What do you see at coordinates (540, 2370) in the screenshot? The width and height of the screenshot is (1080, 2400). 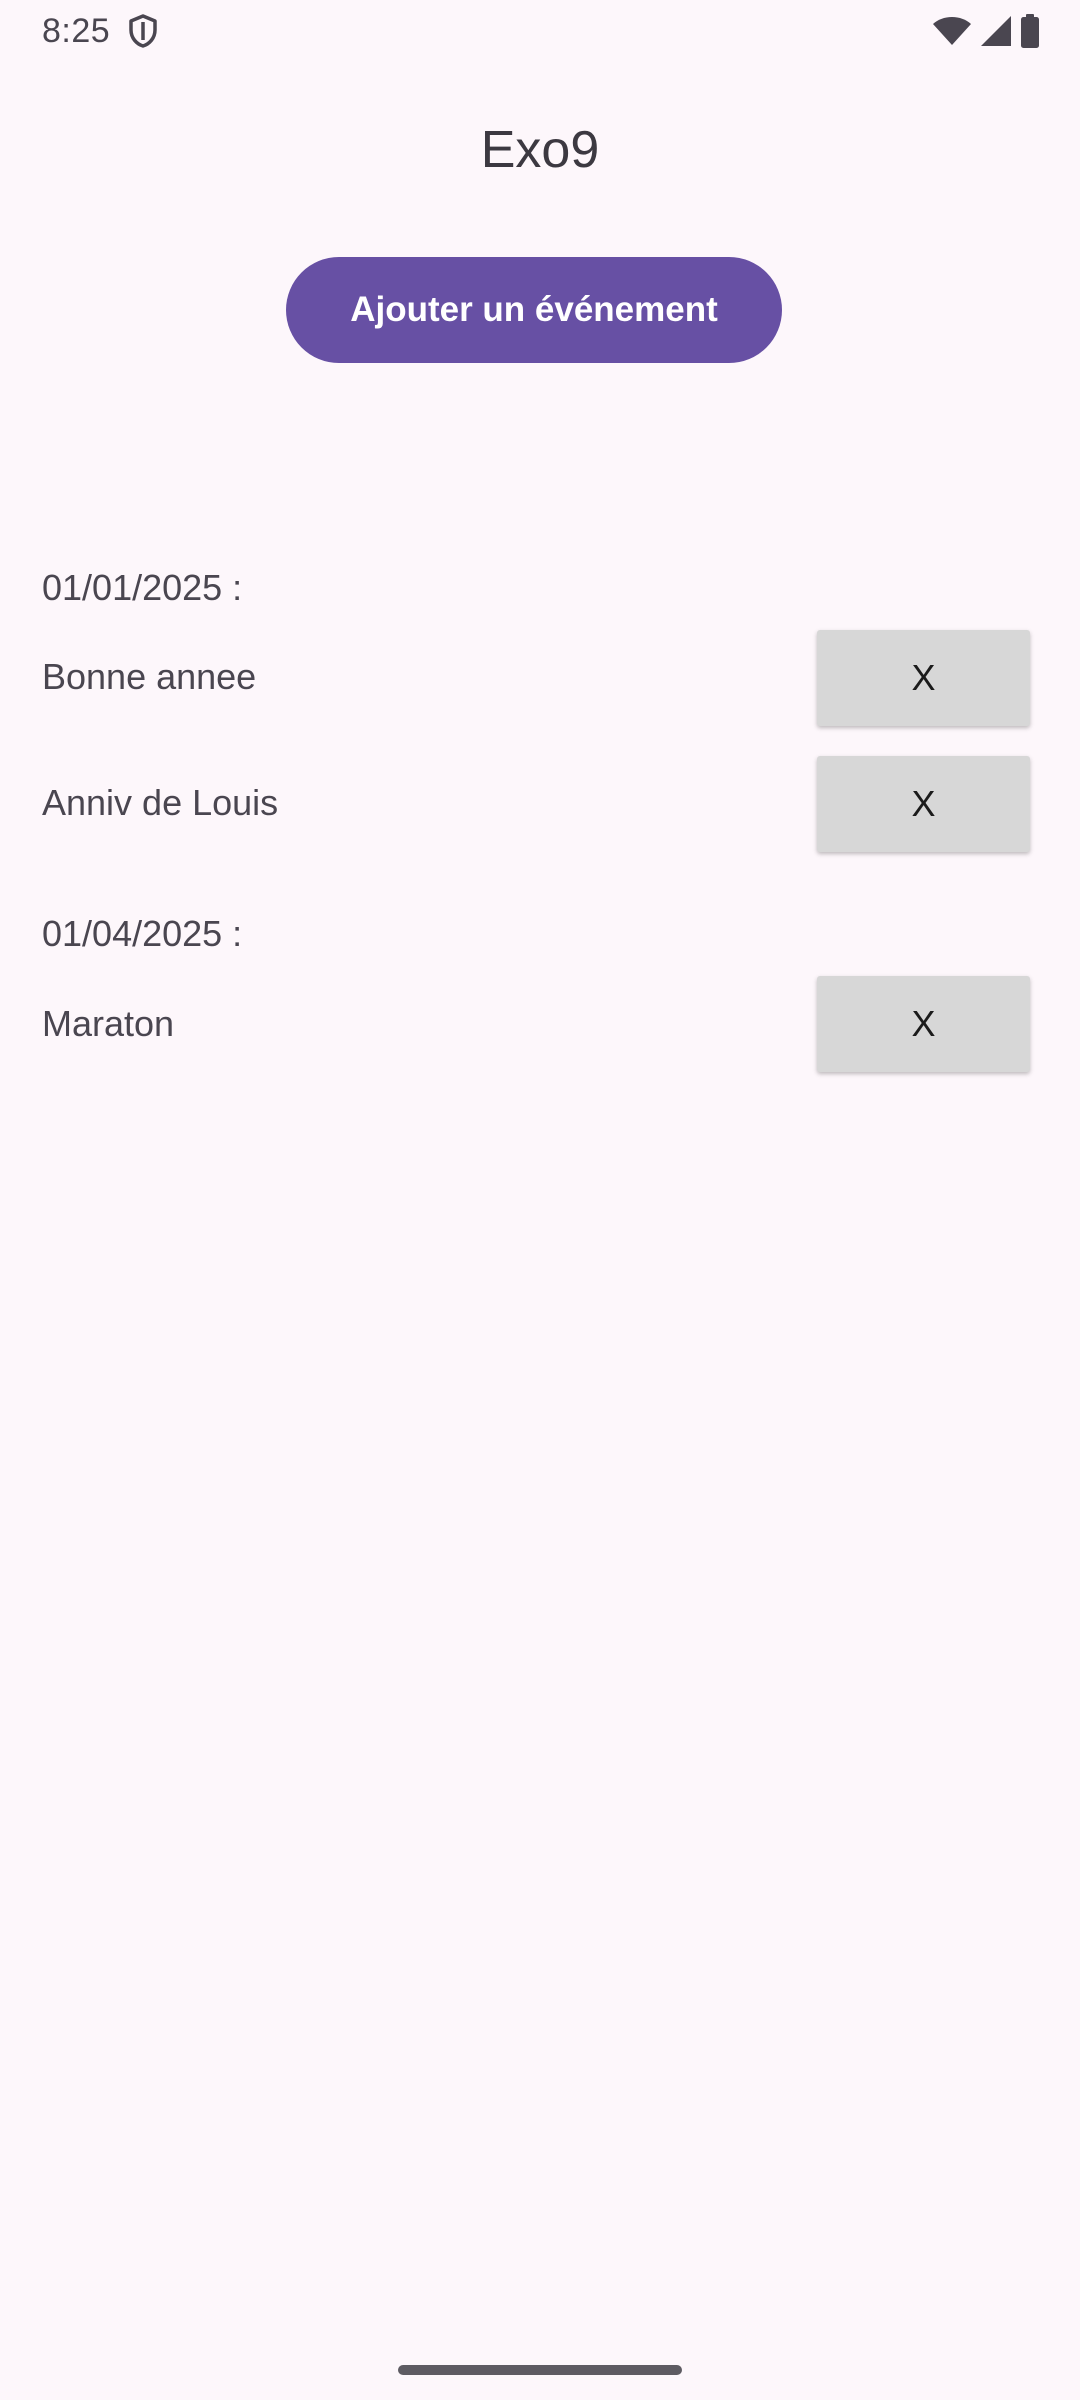 I see `home-indicator` at bounding box center [540, 2370].